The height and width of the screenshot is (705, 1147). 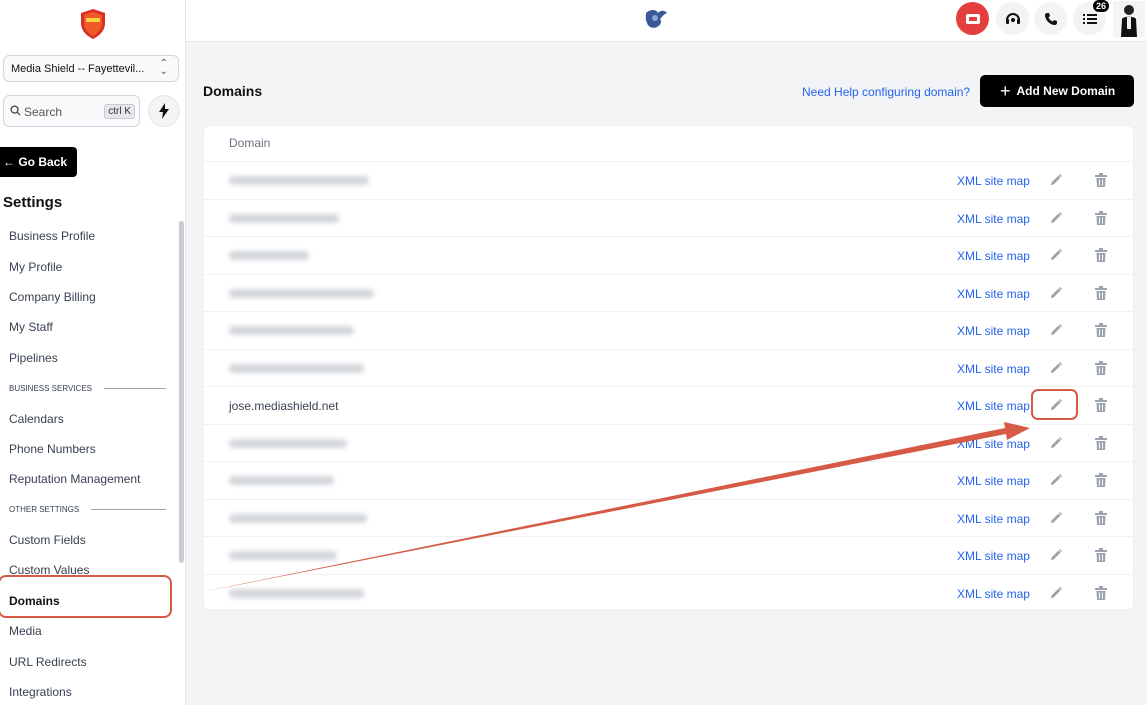 What do you see at coordinates (88, 358) in the screenshot?
I see `sidebar-item-pipelines: Pipelines` at bounding box center [88, 358].